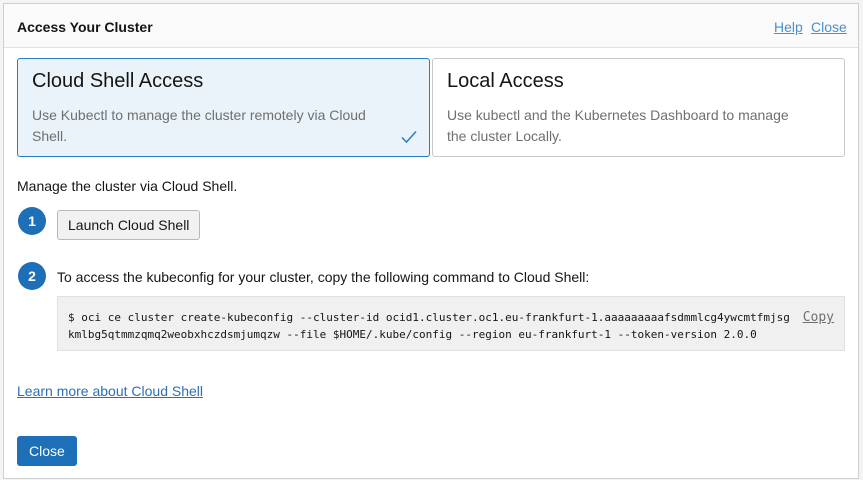 This screenshot has height=480, width=863. What do you see at coordinates (129, 225) in the screenshot?
I see `launch-cloud-shell-button: Launch Cloud Shell` at bounding box center [129, 225].